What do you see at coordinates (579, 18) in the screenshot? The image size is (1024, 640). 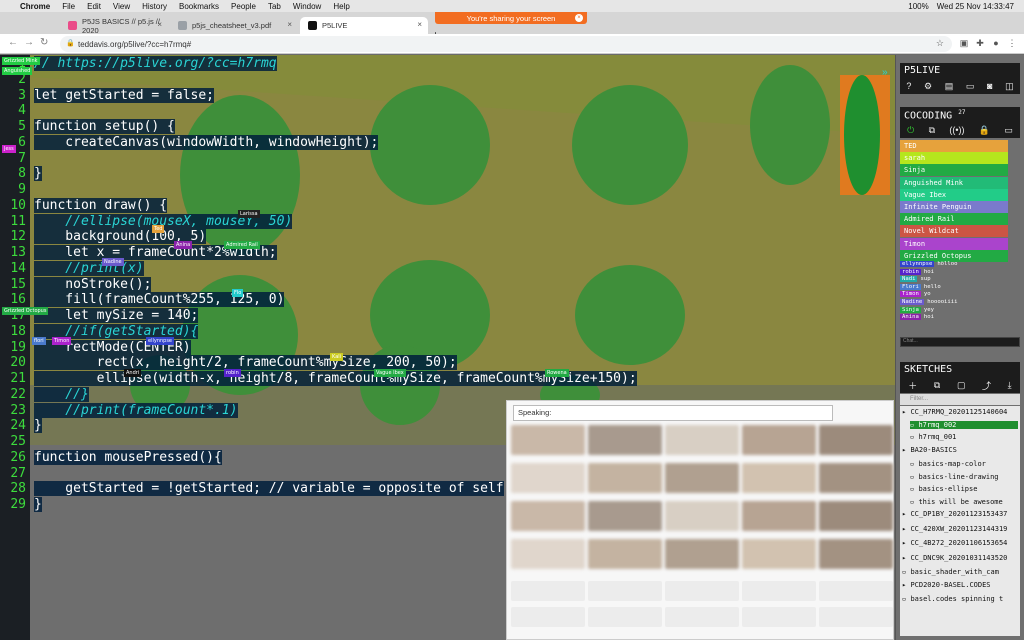 I see `stop-sharing-icon: ×` at bounding box center [579, 18].